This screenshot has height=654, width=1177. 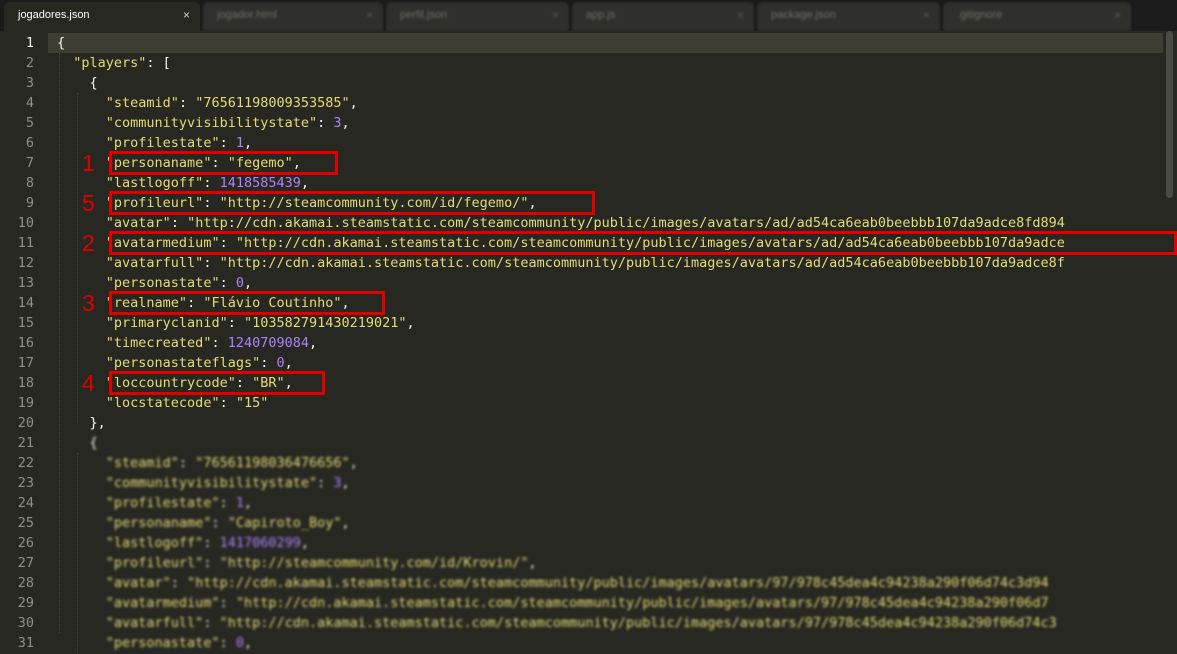 I want to click on code-line: "personaname": "Capiroto_Boy",, so click(x=203, y=523).